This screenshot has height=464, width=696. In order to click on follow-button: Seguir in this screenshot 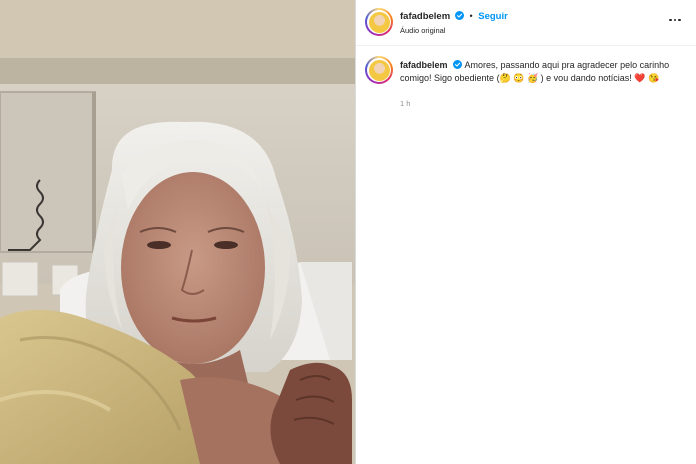, I will do `click(493, 16)`.